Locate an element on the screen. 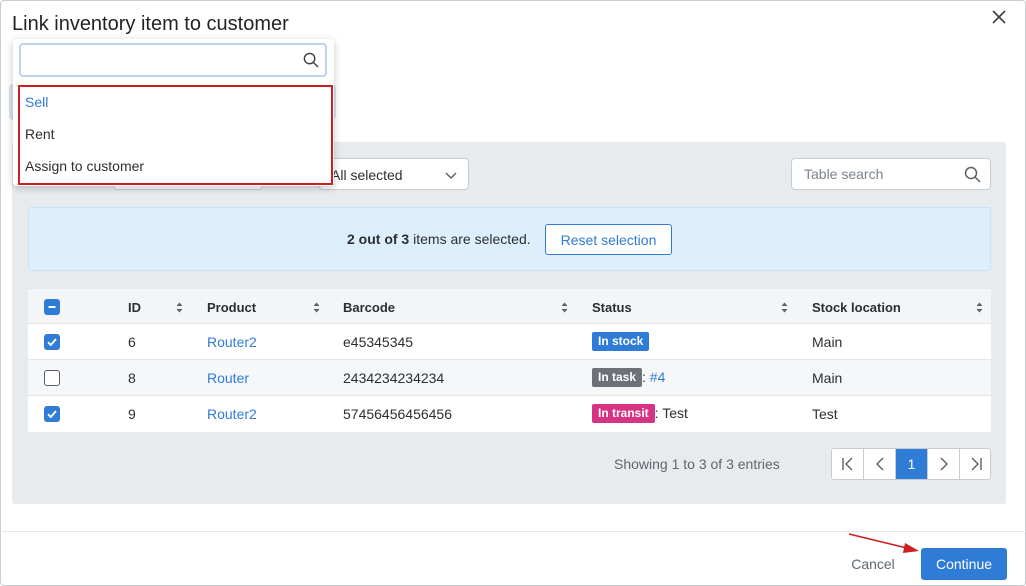  dropdown-option-assign-to-customer: Assign to customer is located at coordinates (84, 166).